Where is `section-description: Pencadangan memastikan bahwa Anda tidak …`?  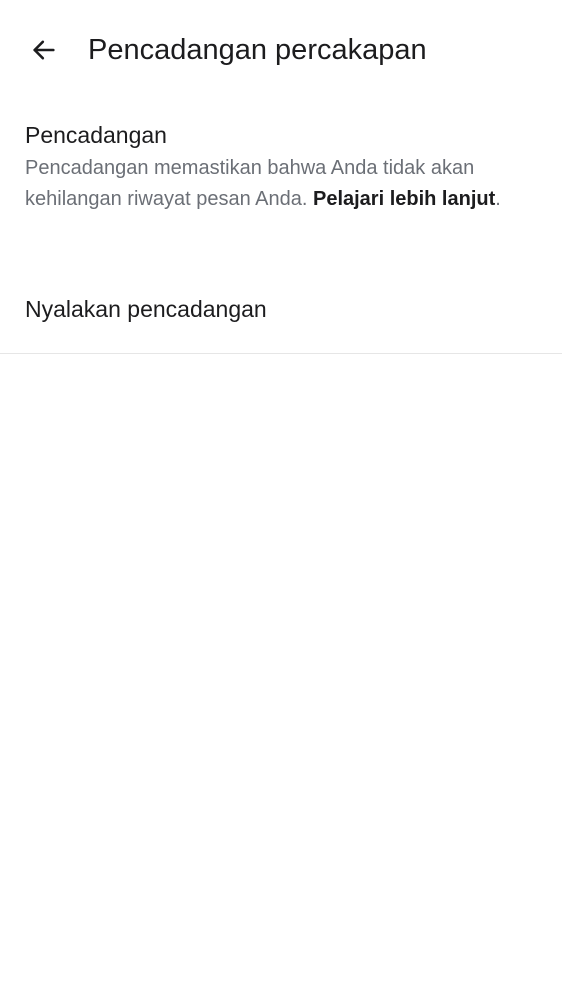 section-description: Pencadangan memastikan bahwa Anda tidak … is located at coordinates (282, 184).